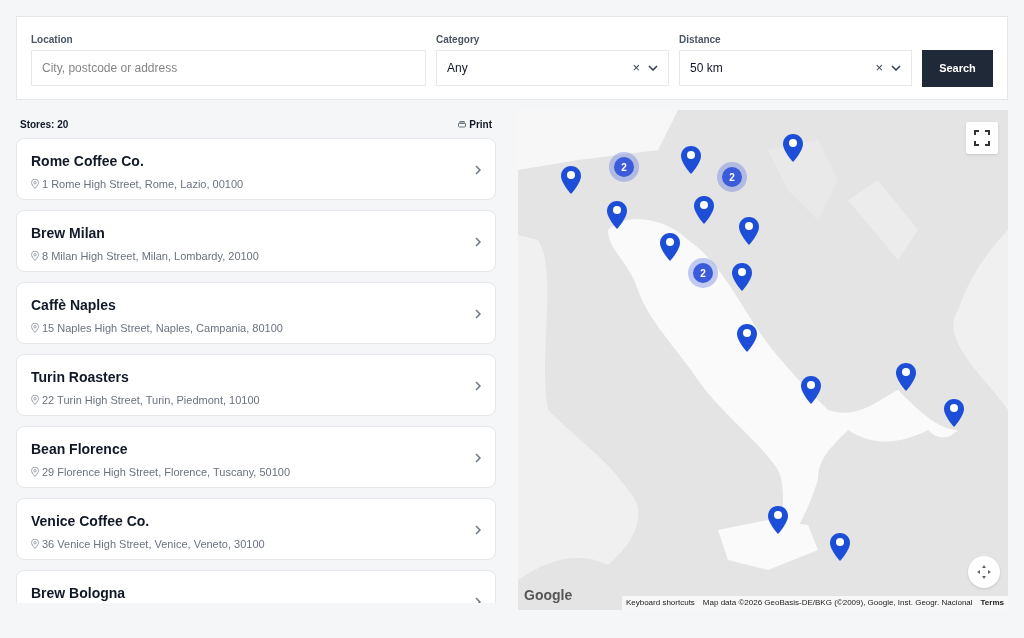 The height and width of the screenshot is (638, 1024). What do you see at coordinates (256, 169) in the screenshot?
I see `store-card: Rome Coffee Co. 1 Rome High Street, Rome, Lazio, 00100` at bounding box center [256, 169].